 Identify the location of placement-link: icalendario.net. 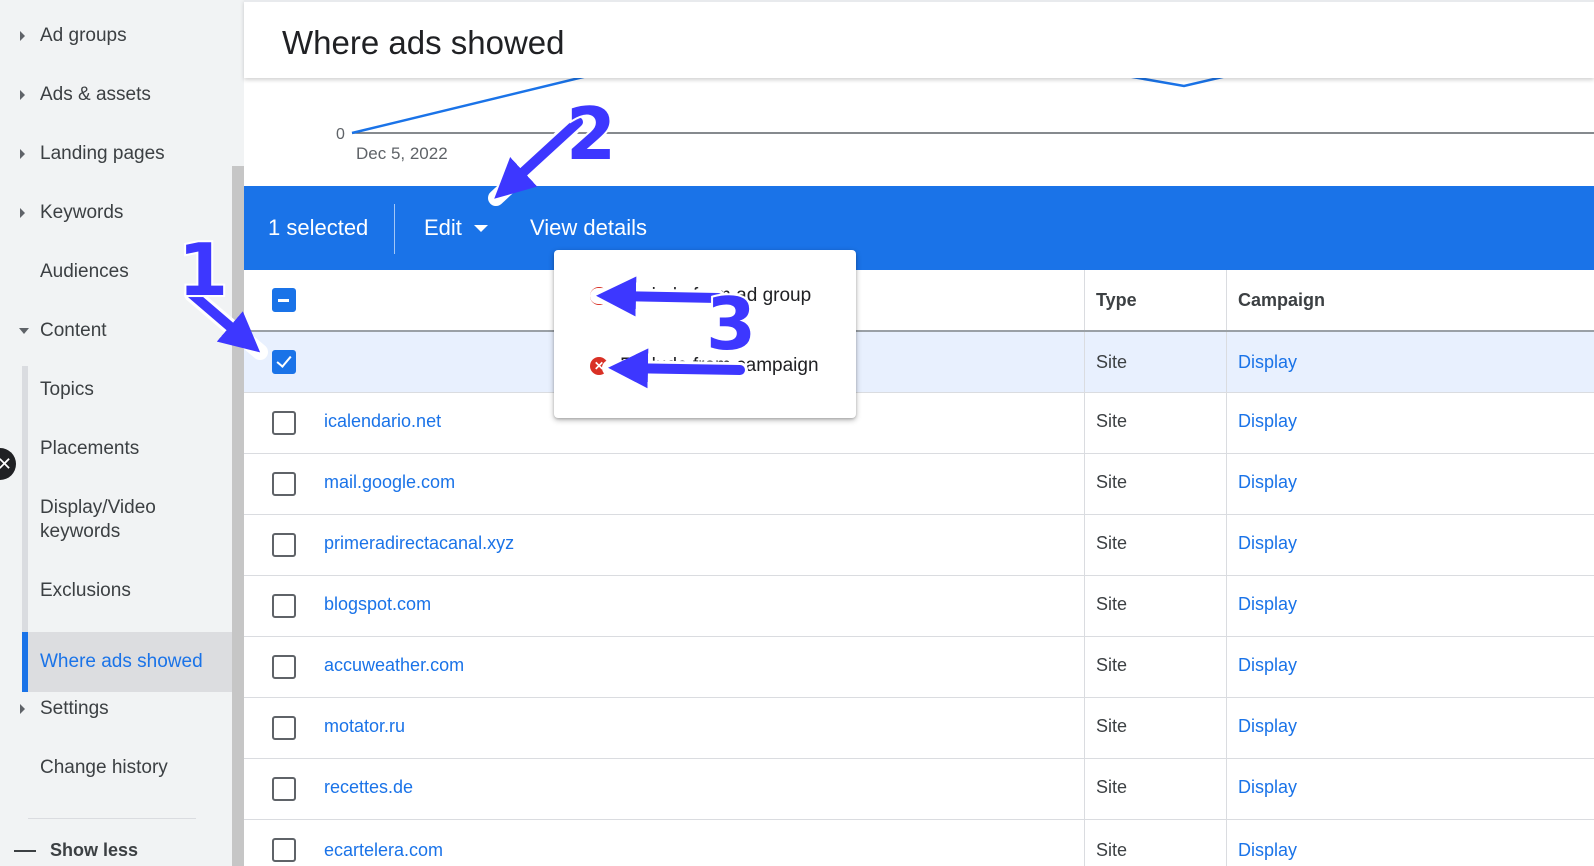
(382, 421).